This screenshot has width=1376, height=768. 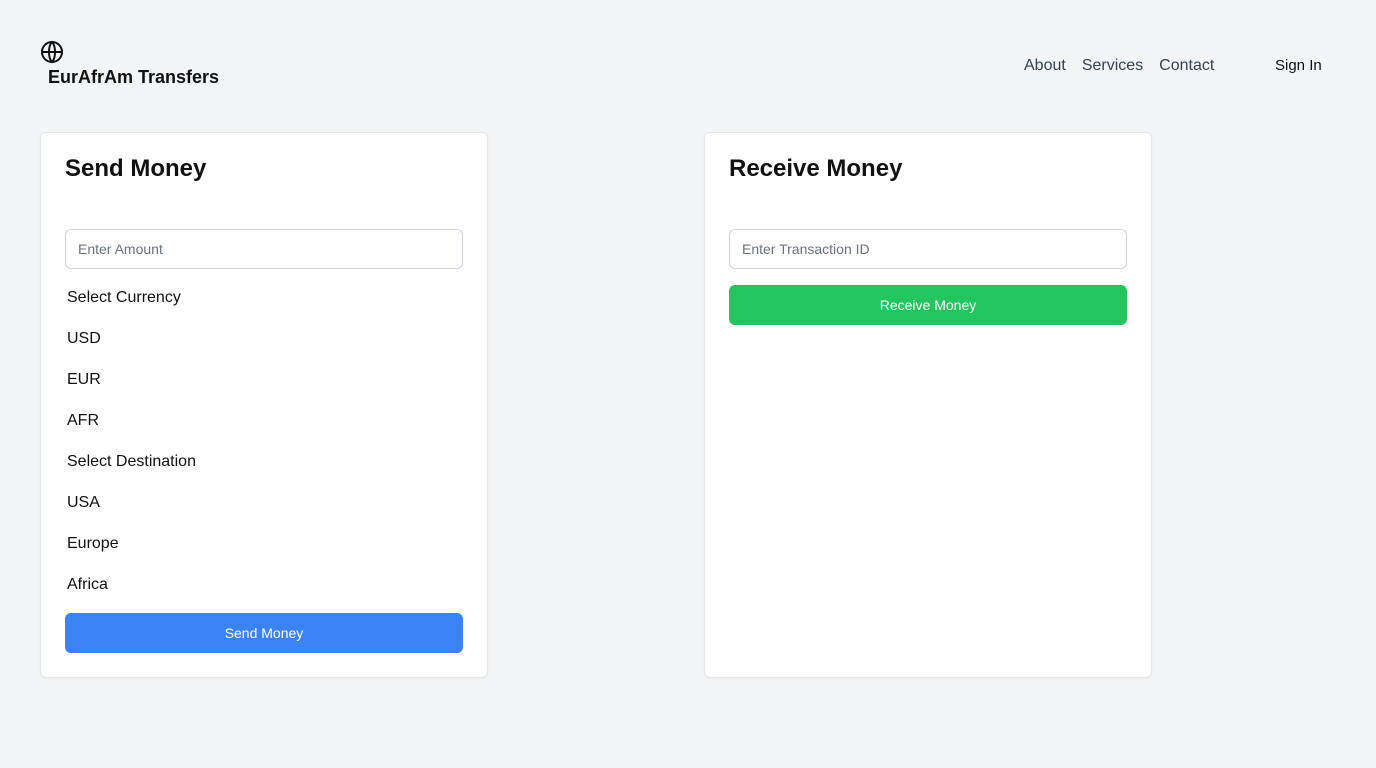 I want to click on receive-money-title: Receive Money, so click(x=816, y=168).